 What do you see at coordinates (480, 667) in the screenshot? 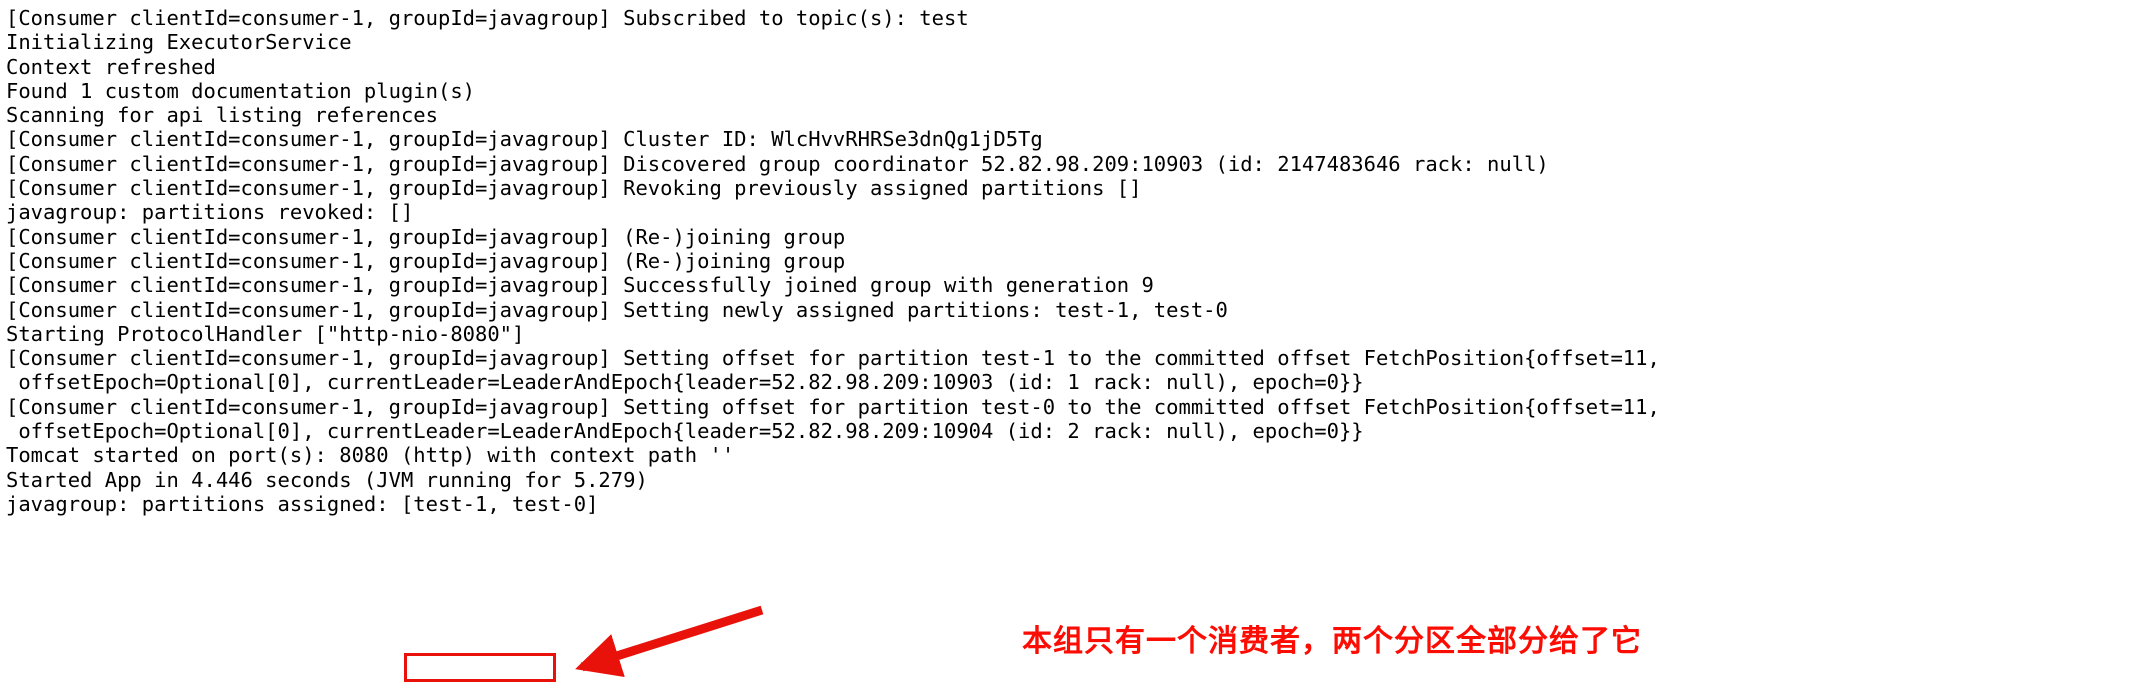
I see `assigned-partitions-highlight-box` at bounding box center [480, 667].